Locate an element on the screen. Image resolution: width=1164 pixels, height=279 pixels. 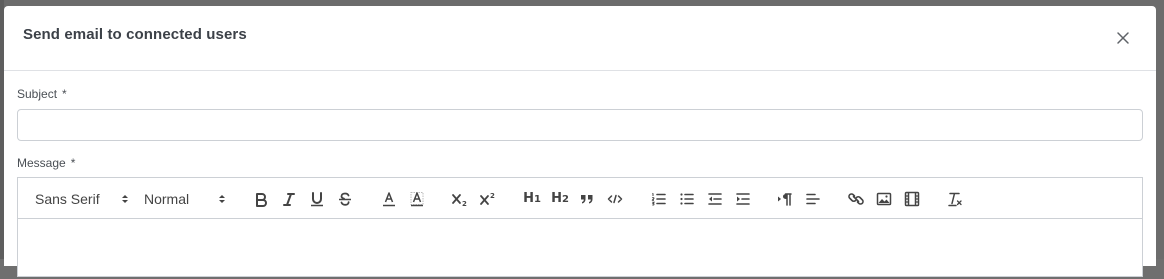
video-icon is located at coordinates (912, 198).